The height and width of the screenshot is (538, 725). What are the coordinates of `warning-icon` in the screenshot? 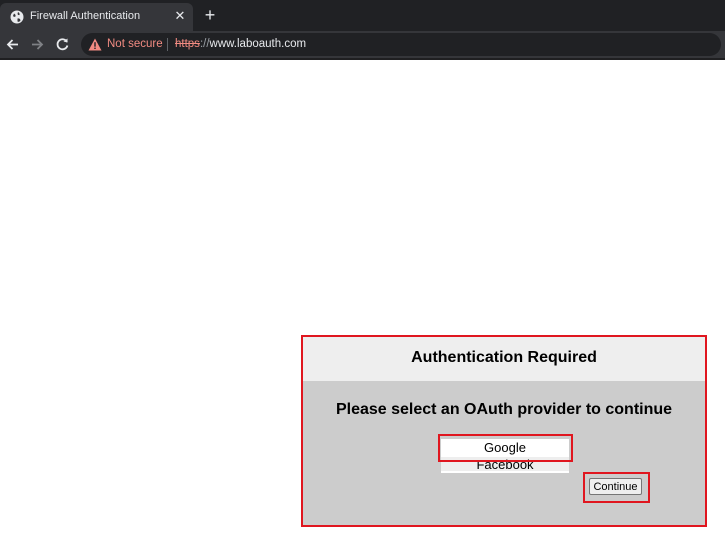 It's located at (95, 44).